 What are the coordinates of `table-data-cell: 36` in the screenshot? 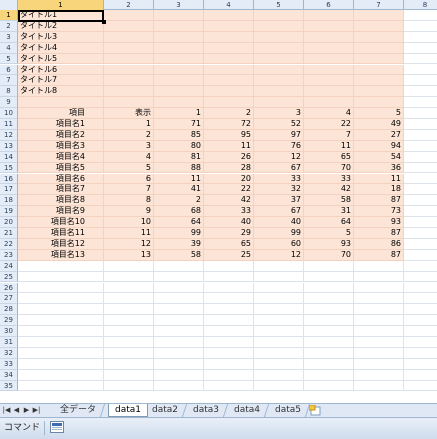 It's located at (379, 168).